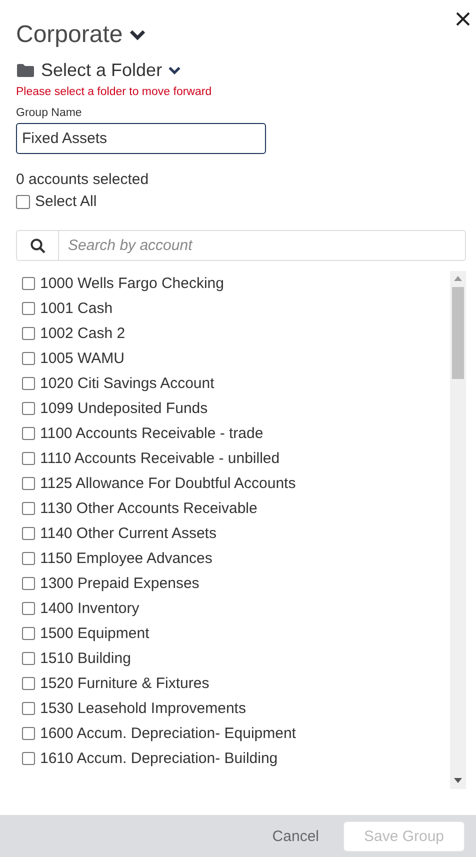 The height and width of the screenshot is (857, 476). Describe the element at coordinates (295, 836) in the screenshot. I see `cancel-button: Cancel` at that location.